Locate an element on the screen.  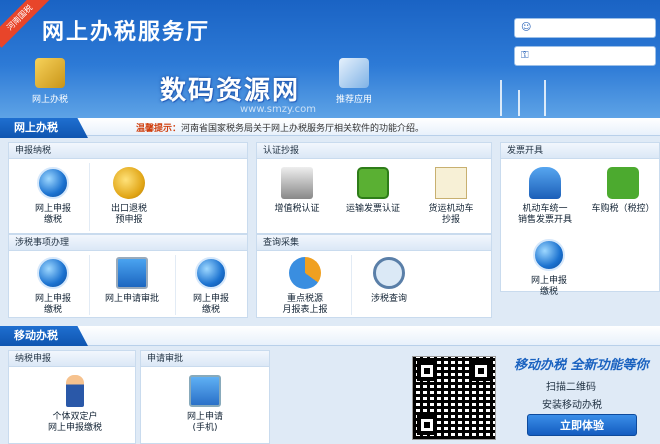
panel-declare: 申报纳税 网上申报 缴税 出口退税 预申报 is located at coordinates (128, 188).